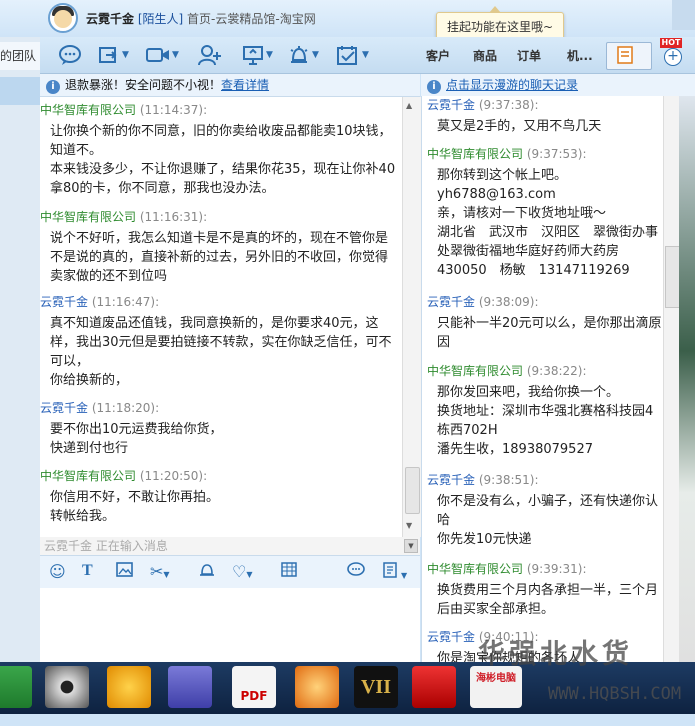 The width and height of the screenshot is (695, 726). I want to click on nav-customer: 客户, so click(438, 55).